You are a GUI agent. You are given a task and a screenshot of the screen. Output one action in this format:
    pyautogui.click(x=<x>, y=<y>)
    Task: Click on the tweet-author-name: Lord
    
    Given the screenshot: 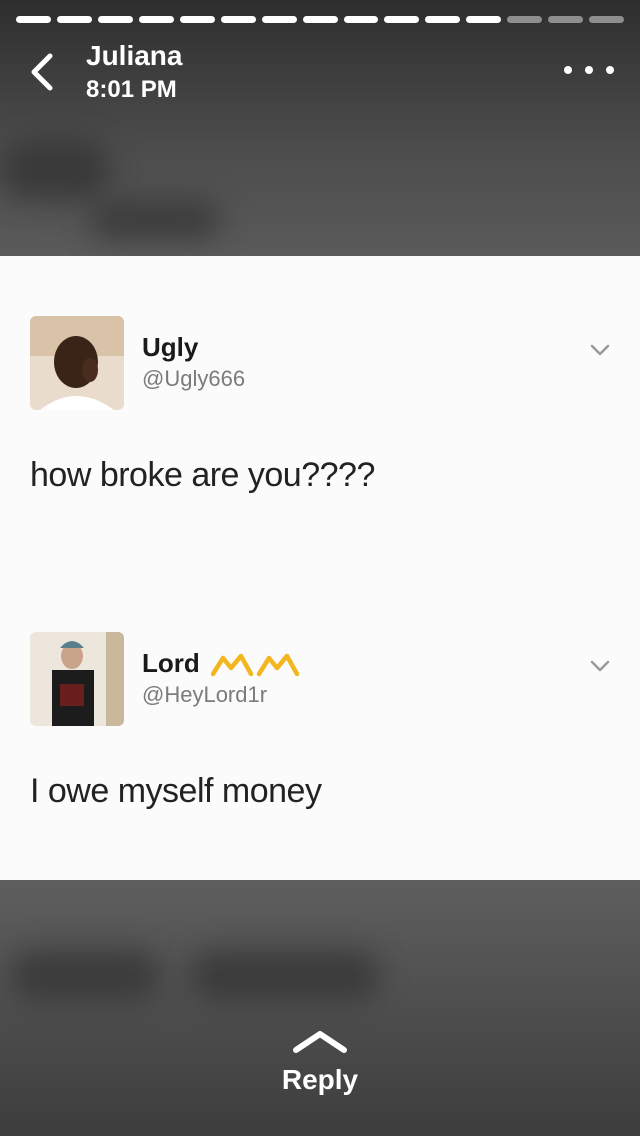 What is the action you would take?
    pyautogui.click(x=221, y=664)
    